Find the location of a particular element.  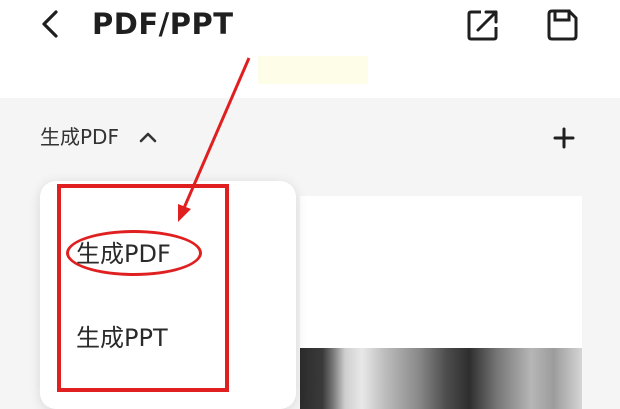

preview-image is located at coordinates (441, 378).